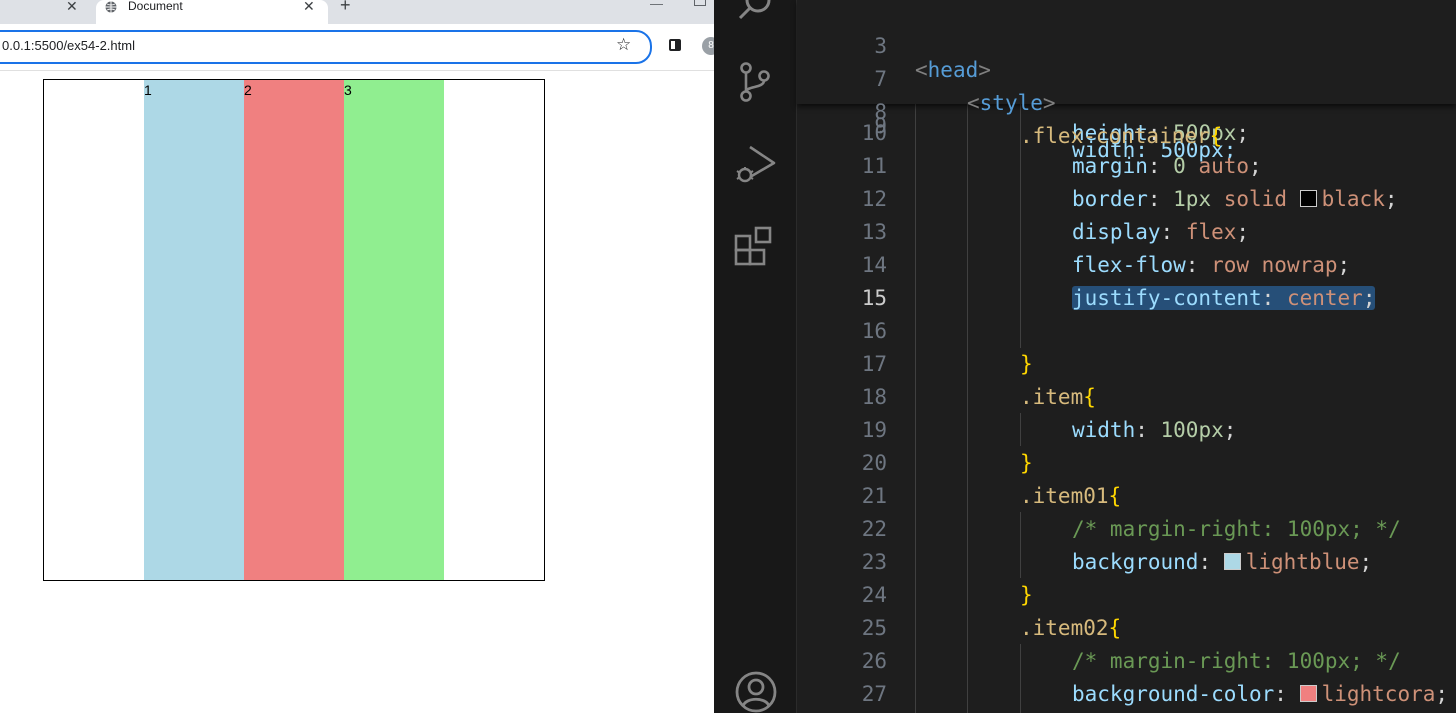 The width and height of the screenshot is (1456, 713). I want to click on item-3: 3, so click(394, 330).